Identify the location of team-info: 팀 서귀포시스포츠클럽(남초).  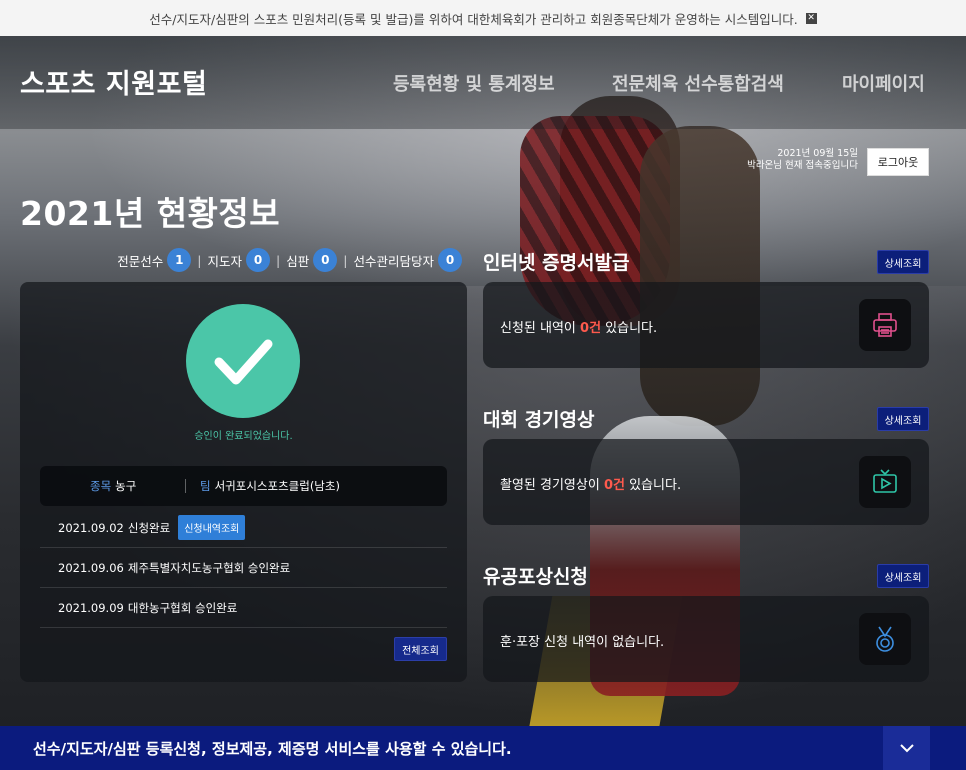
(270, 486).